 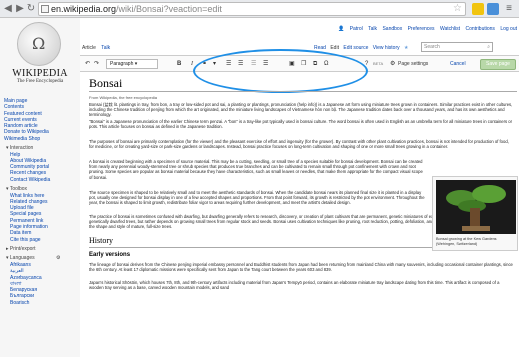 What do you see at coordinates (432, 47) in the screenshot?
I see `search-placeholder: Search` at bounding box center [432, 47].